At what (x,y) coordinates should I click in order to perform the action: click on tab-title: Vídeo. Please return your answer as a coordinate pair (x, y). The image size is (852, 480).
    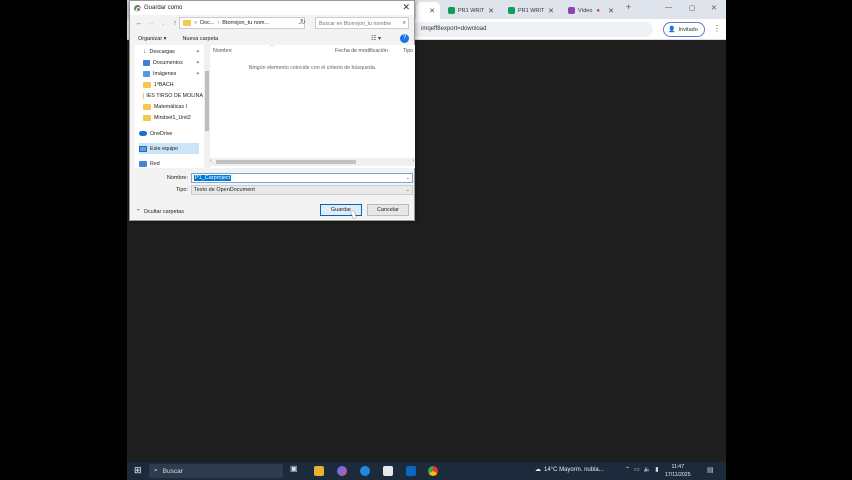
    Looking at the image, I should click on (585, 10).